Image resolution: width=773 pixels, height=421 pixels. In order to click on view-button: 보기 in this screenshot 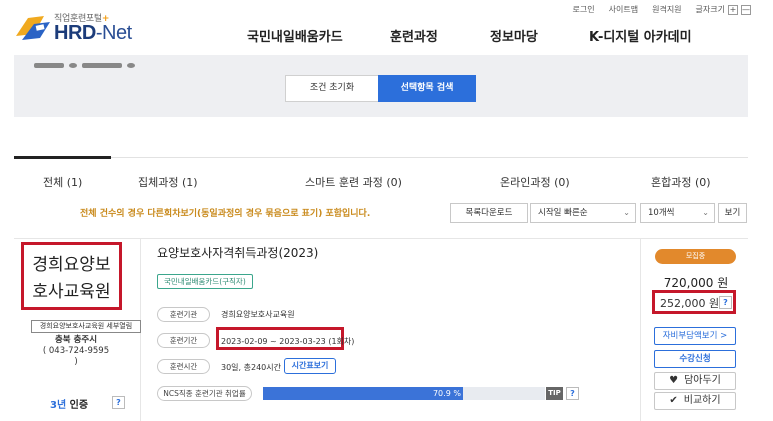, I will do `click(732, 213)`.